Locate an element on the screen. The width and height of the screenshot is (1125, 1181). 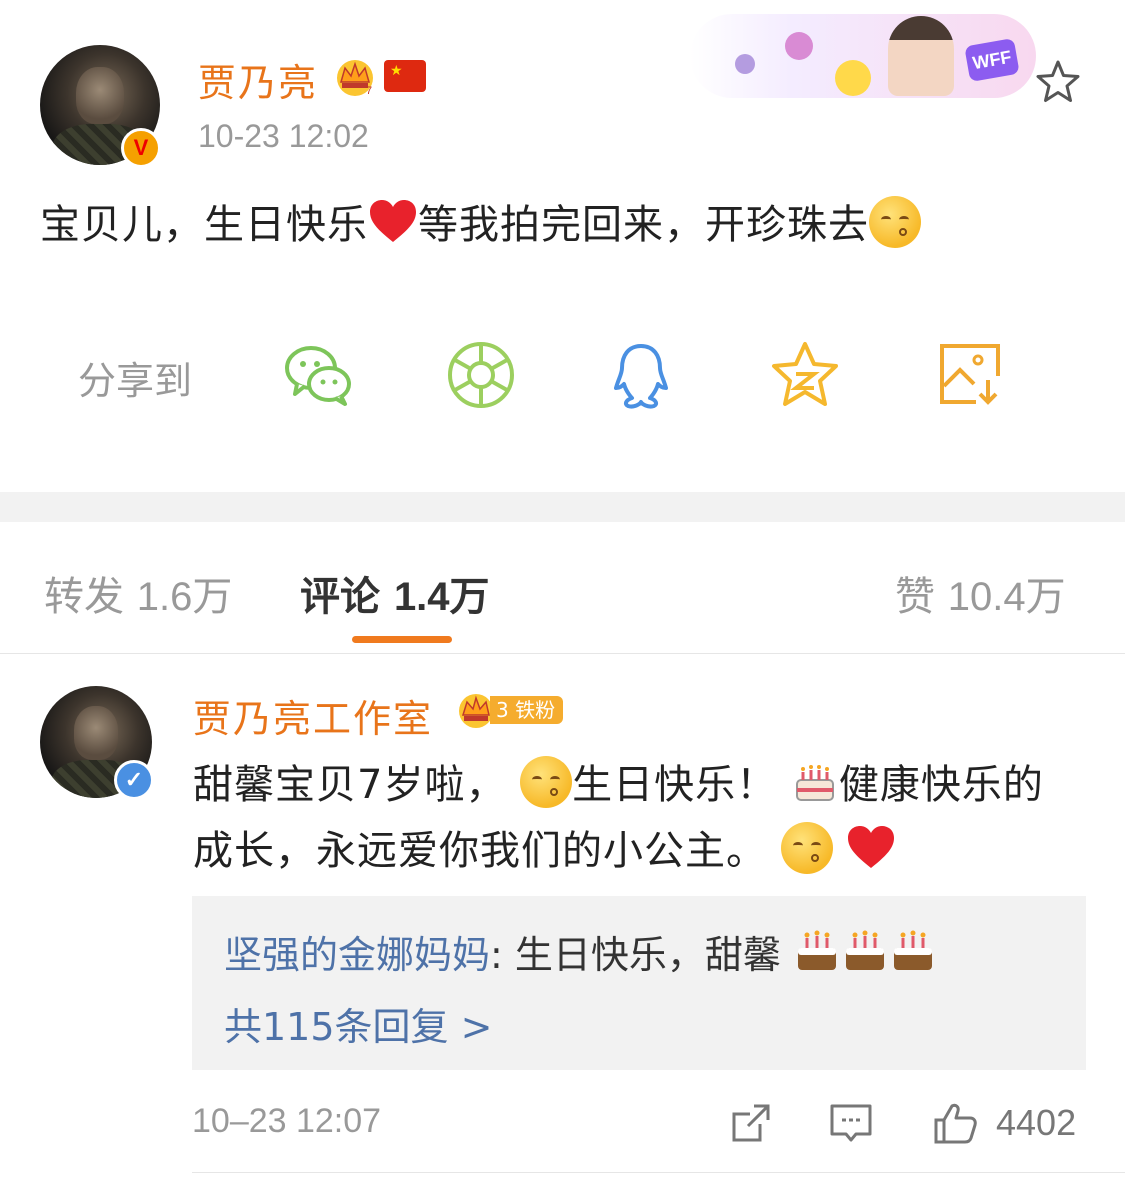
thumbs-up-icon is located at coordinates (955, 1123).